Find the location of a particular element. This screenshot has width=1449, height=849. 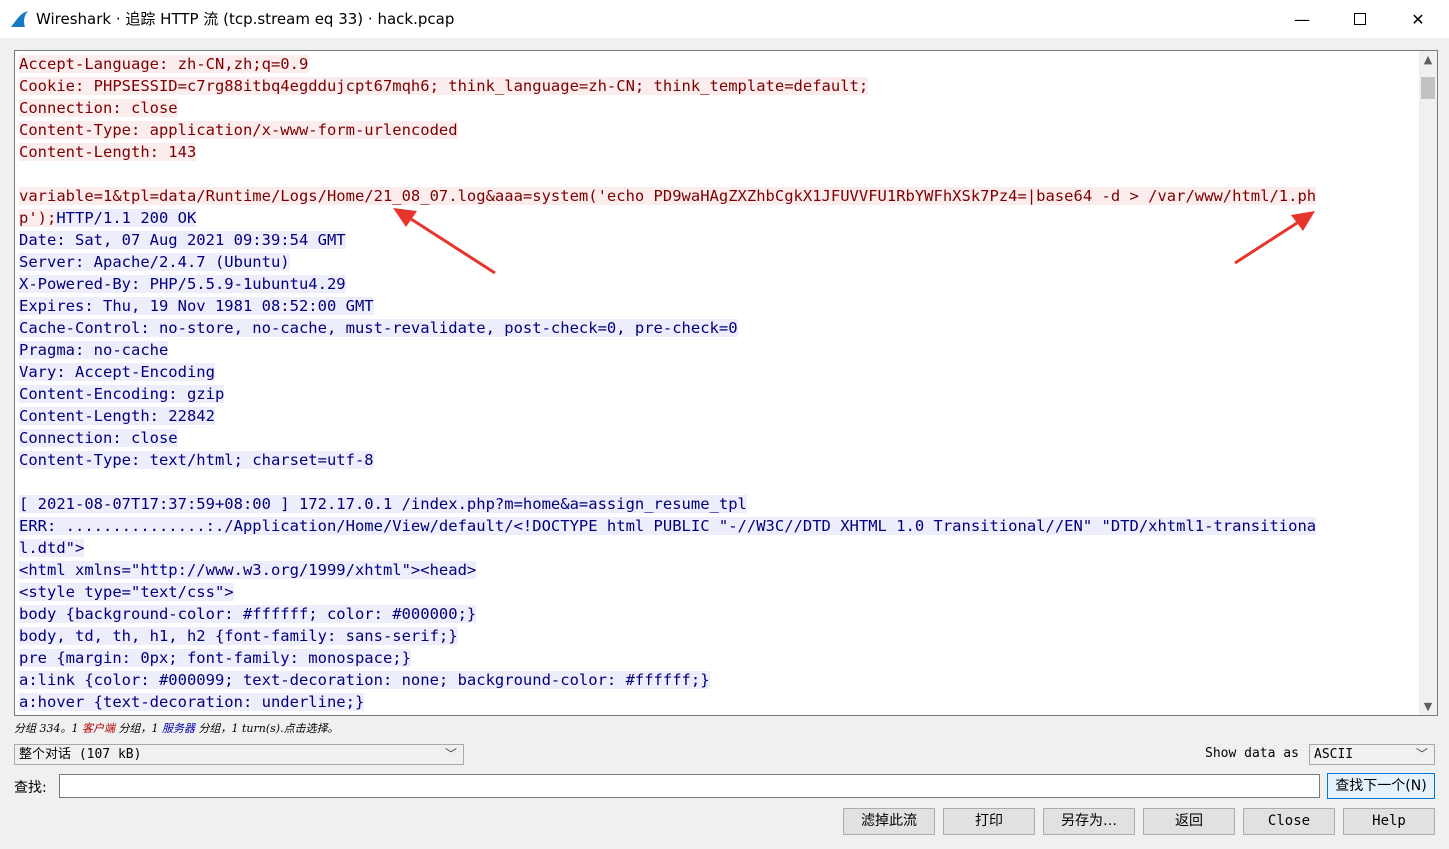

status-server: 服务器 is located at coordinates (178, 728).